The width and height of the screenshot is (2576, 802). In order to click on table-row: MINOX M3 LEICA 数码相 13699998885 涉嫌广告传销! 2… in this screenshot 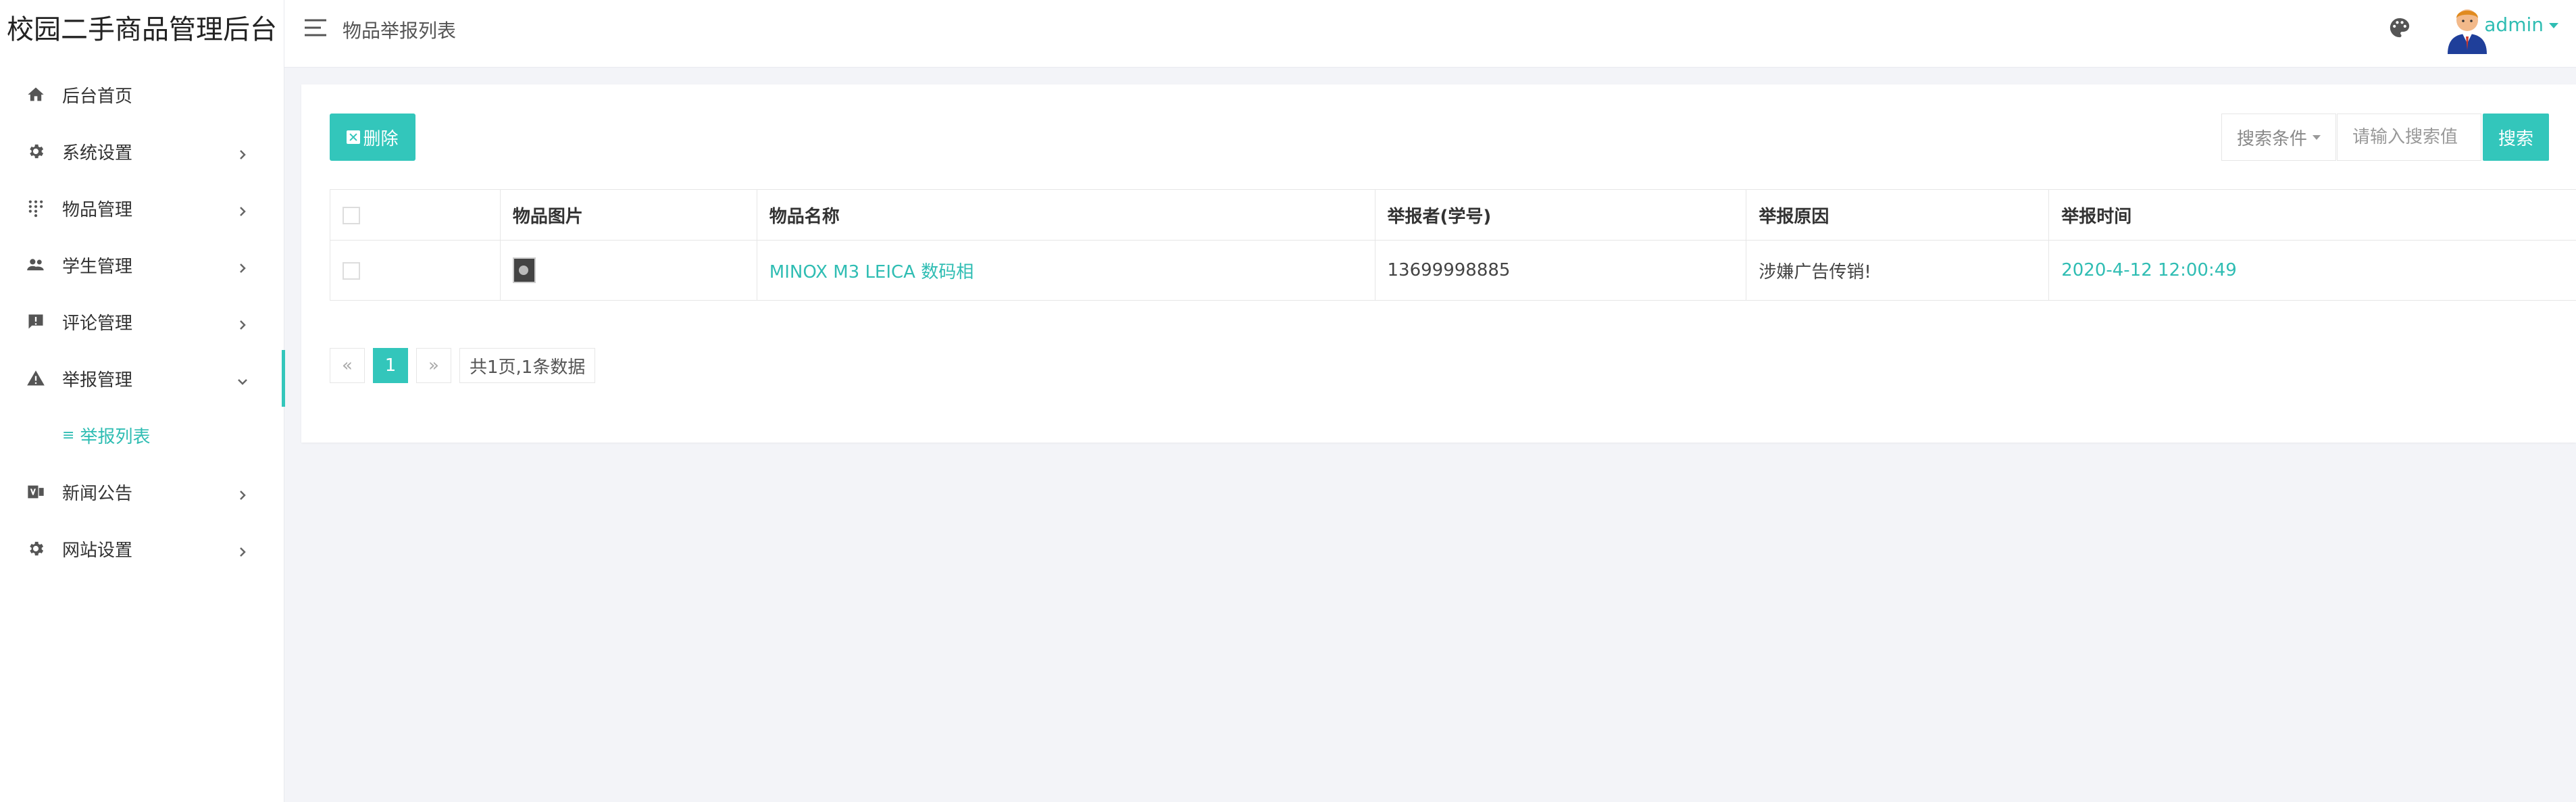, I will do `click(1453, 270)`.